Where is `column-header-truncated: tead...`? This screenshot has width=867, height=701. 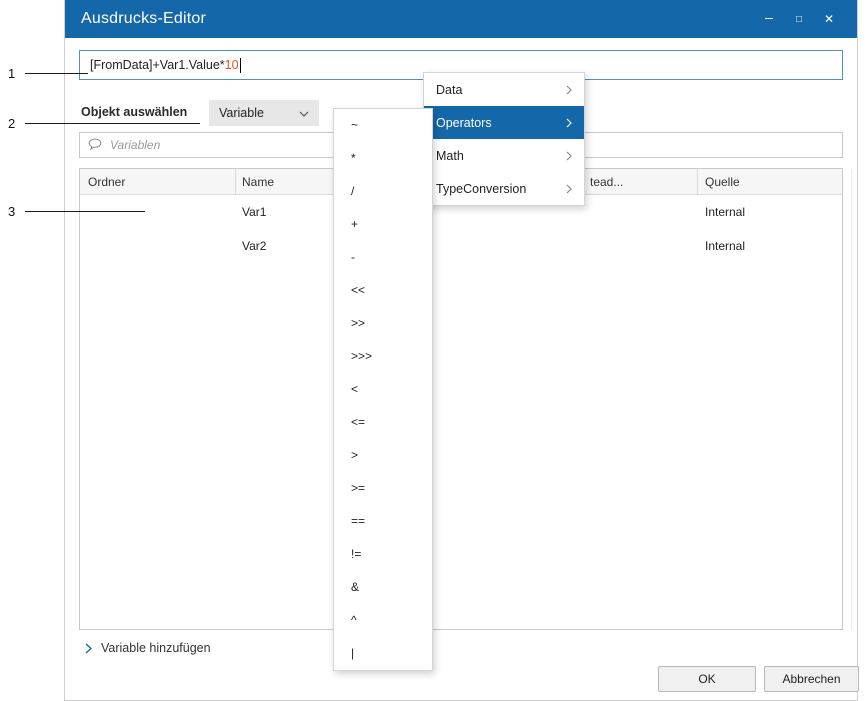
column-header-truncated: tead... is located at coordinates (606, 182).